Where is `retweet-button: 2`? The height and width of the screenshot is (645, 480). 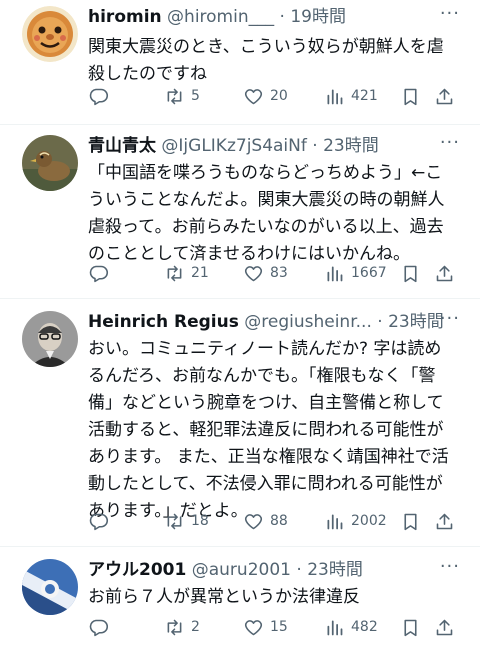 retweet-button: 2 is located at coordinates (182, 627).